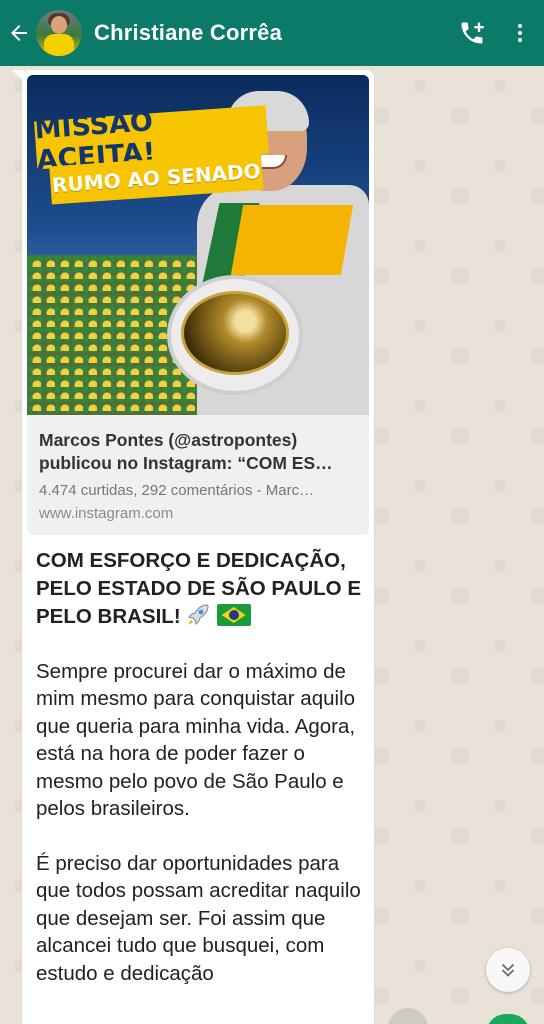 Image resolution: width=544 pixels, height=1024 pixels. Describe the element at coordinates (168, 440) in the screenshot. I see `preview-title-line1: Marcos Pontes (@astropontes)` at that location.